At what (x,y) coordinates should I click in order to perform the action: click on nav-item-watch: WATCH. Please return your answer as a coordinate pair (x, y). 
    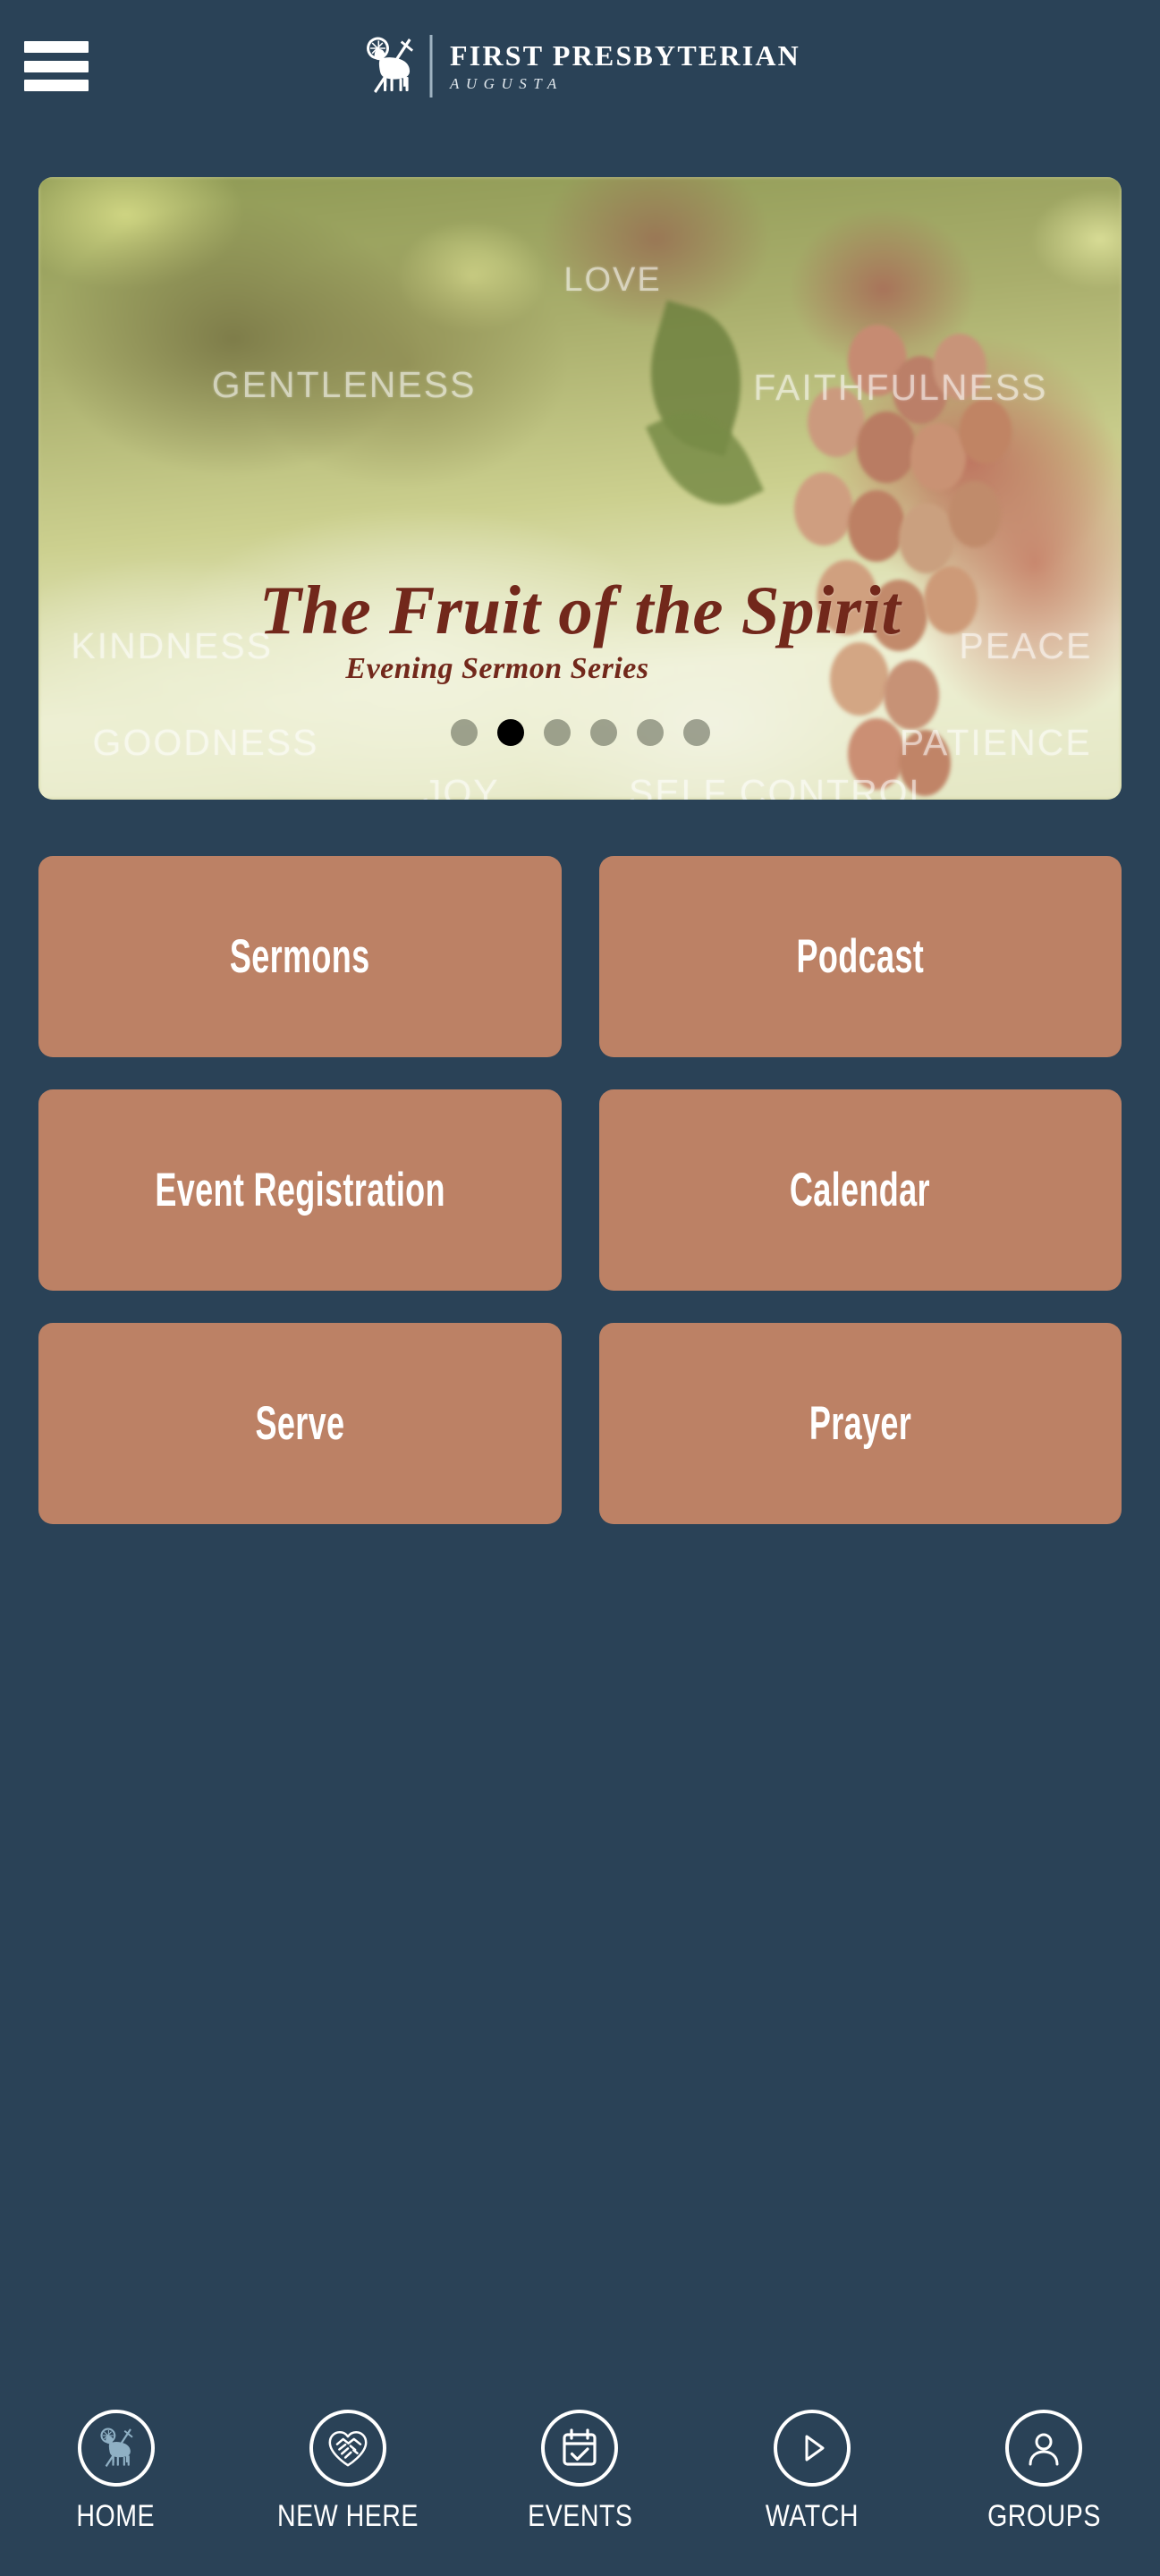
    Looking at the image, I should click on (811, 2470).